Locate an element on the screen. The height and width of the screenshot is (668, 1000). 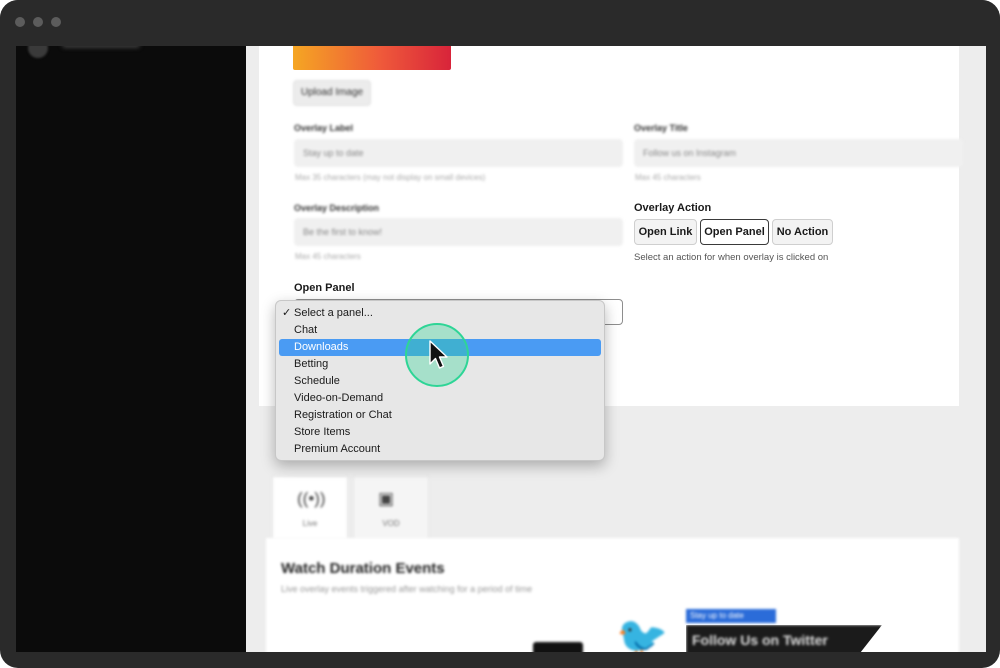
broadcast-icon: ((•)) is located at coordinates (311, 498).